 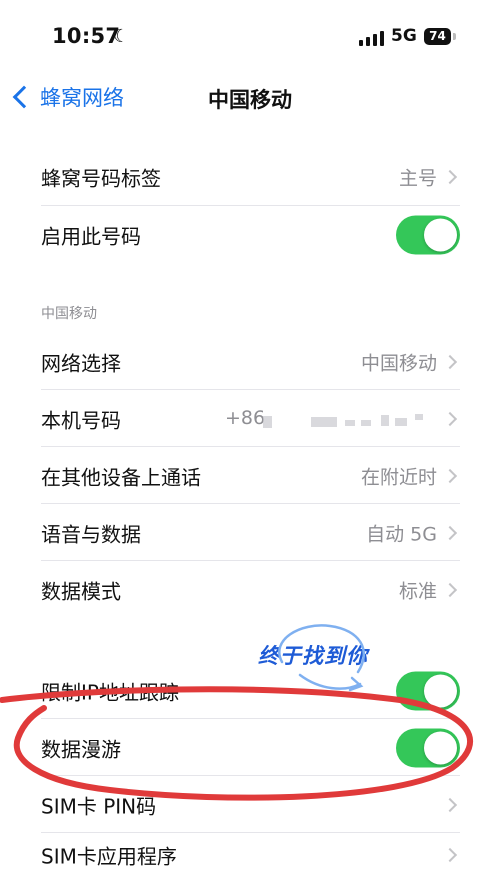 What do you see at coordinates (250, 475) in the screenshot?
I see `row-calls-other-devices: 在其他设备上通话 在附近时` at bounding box center [250, 475].